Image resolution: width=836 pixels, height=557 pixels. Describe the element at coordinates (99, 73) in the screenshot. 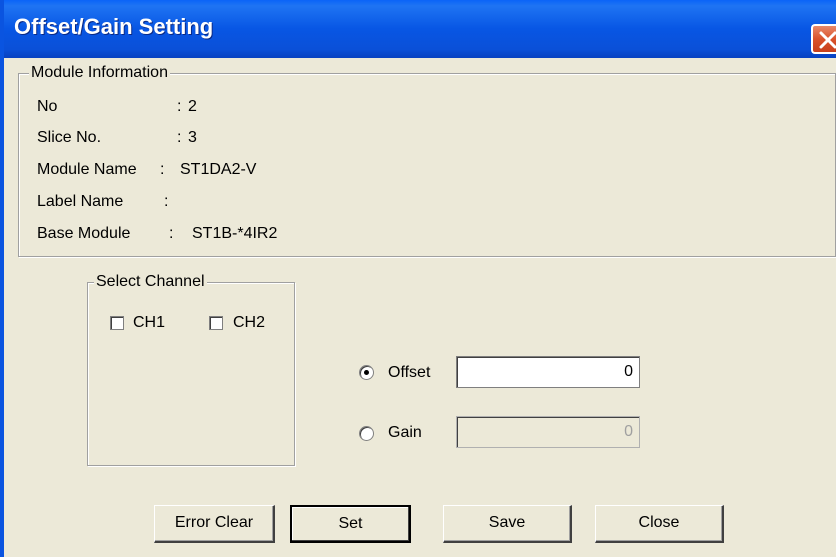

I see `module-information-legend: Module Information` at that location.